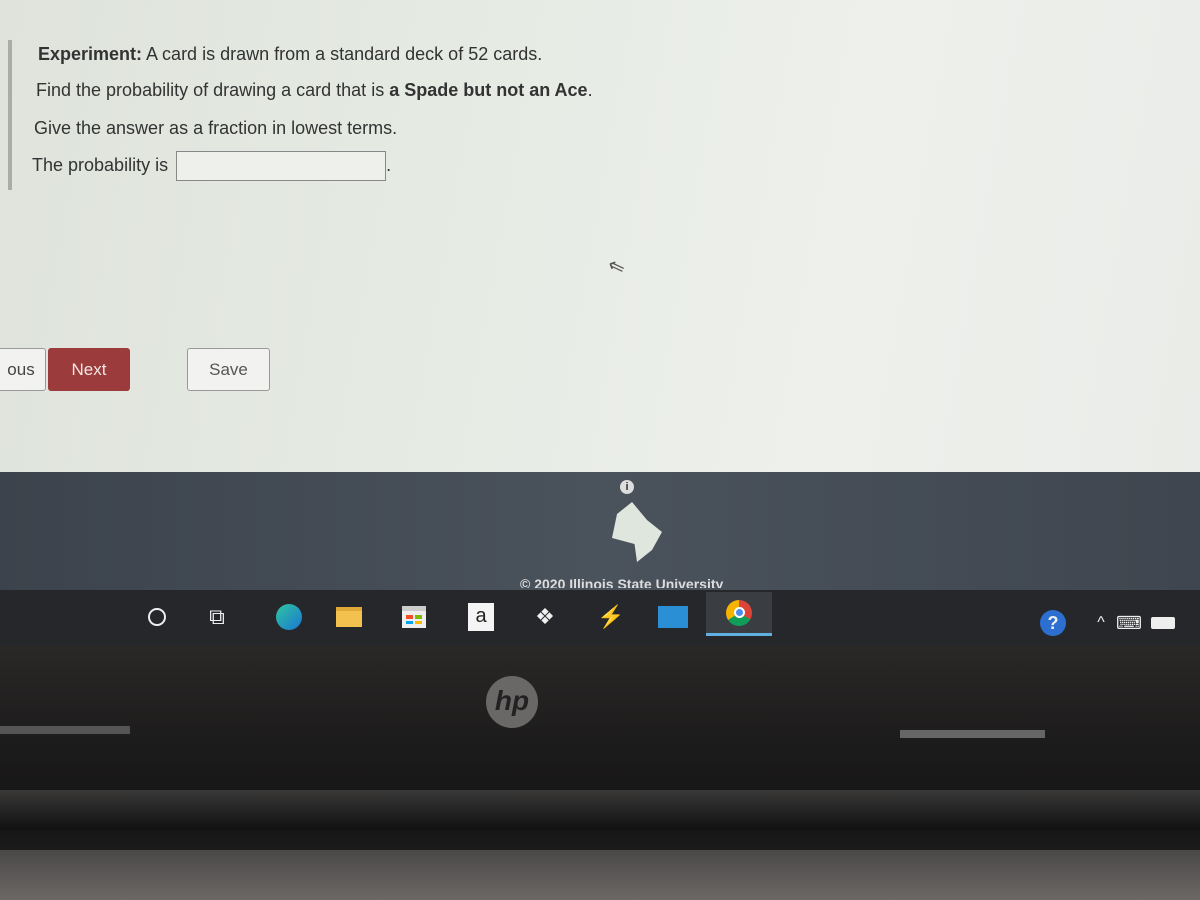  Describe the element at coordinates (217, 617) in the screenshot. I see `task-view-icon: ⧉` at that location.